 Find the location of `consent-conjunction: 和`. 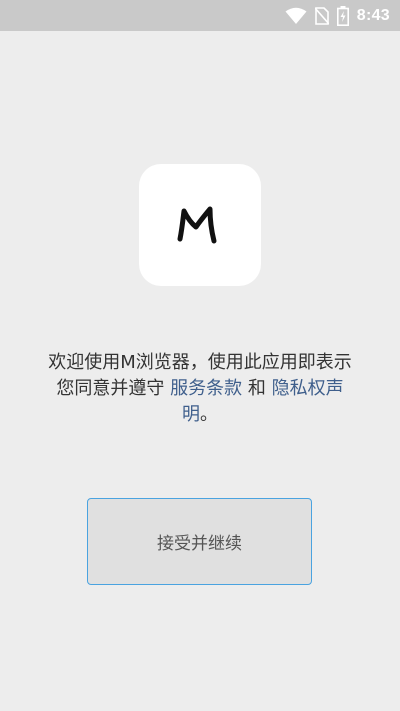

consent-conjunction: 和 is located at coordinates (256, 388).